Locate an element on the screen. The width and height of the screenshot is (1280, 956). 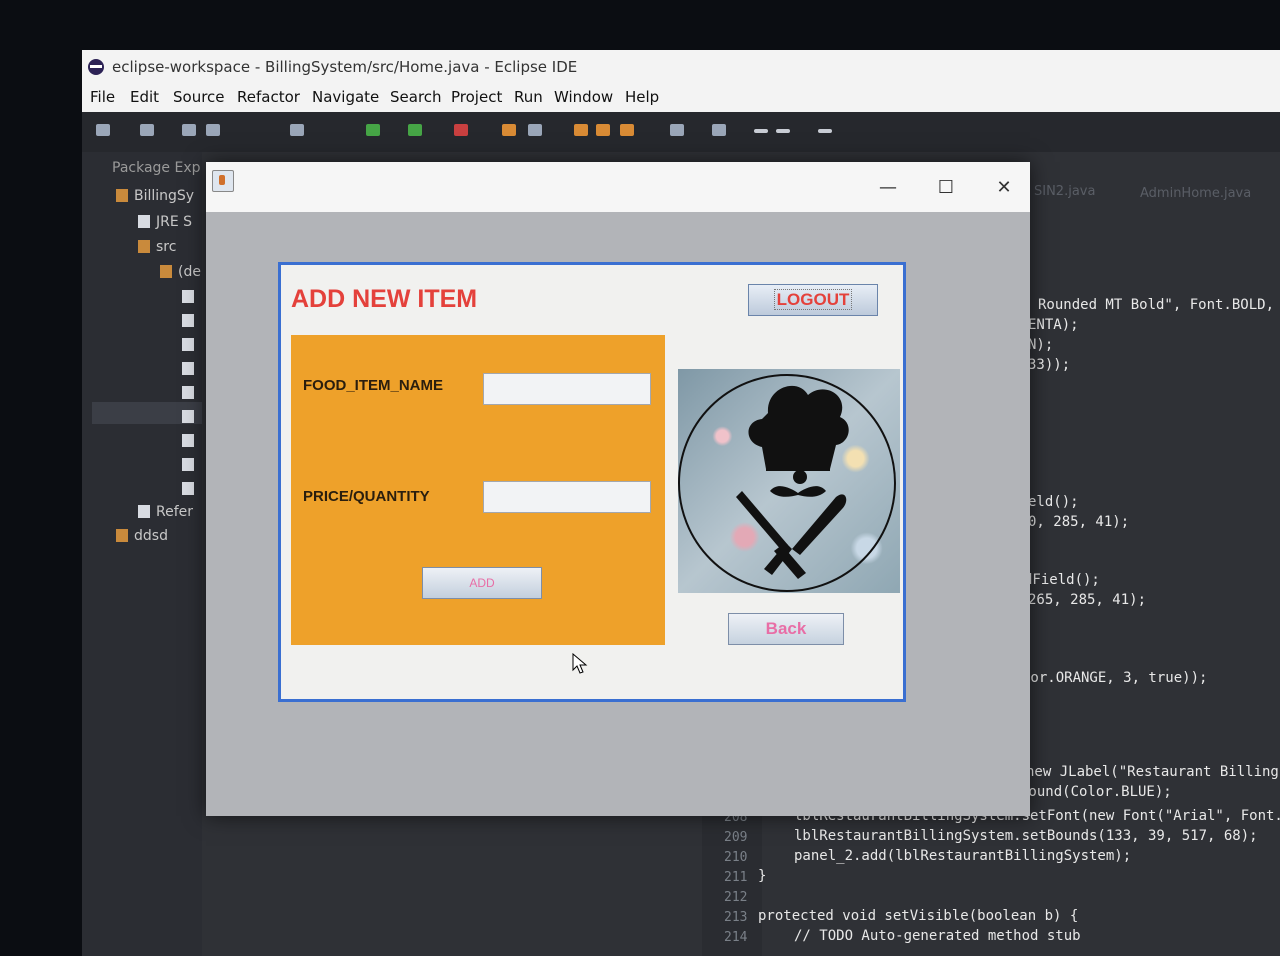
minimize-button: — is located at coordinates (888, 188).